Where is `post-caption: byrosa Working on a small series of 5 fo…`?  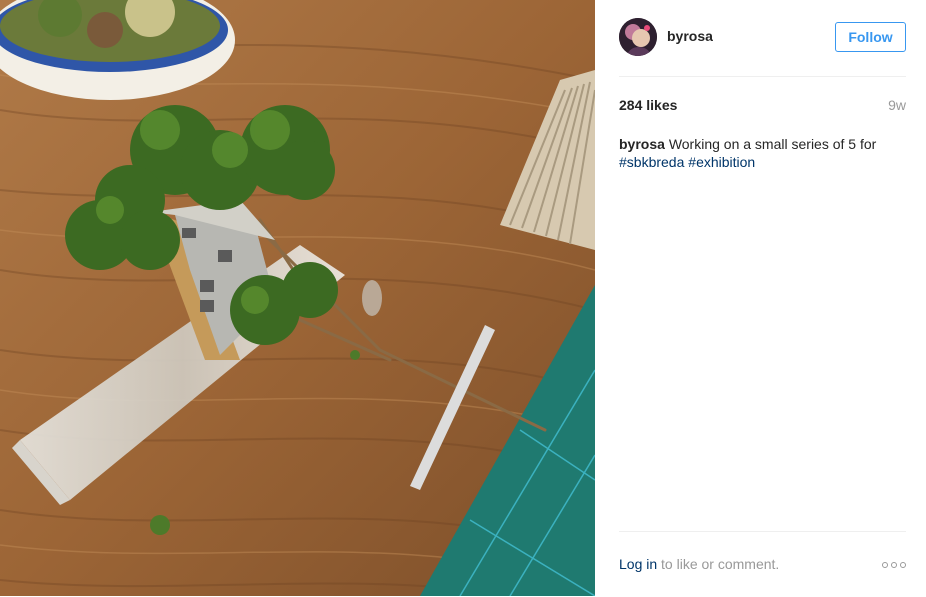 post-caption: byrosa Working on a small series of 5 fo… is located at coordinates (762, 153).